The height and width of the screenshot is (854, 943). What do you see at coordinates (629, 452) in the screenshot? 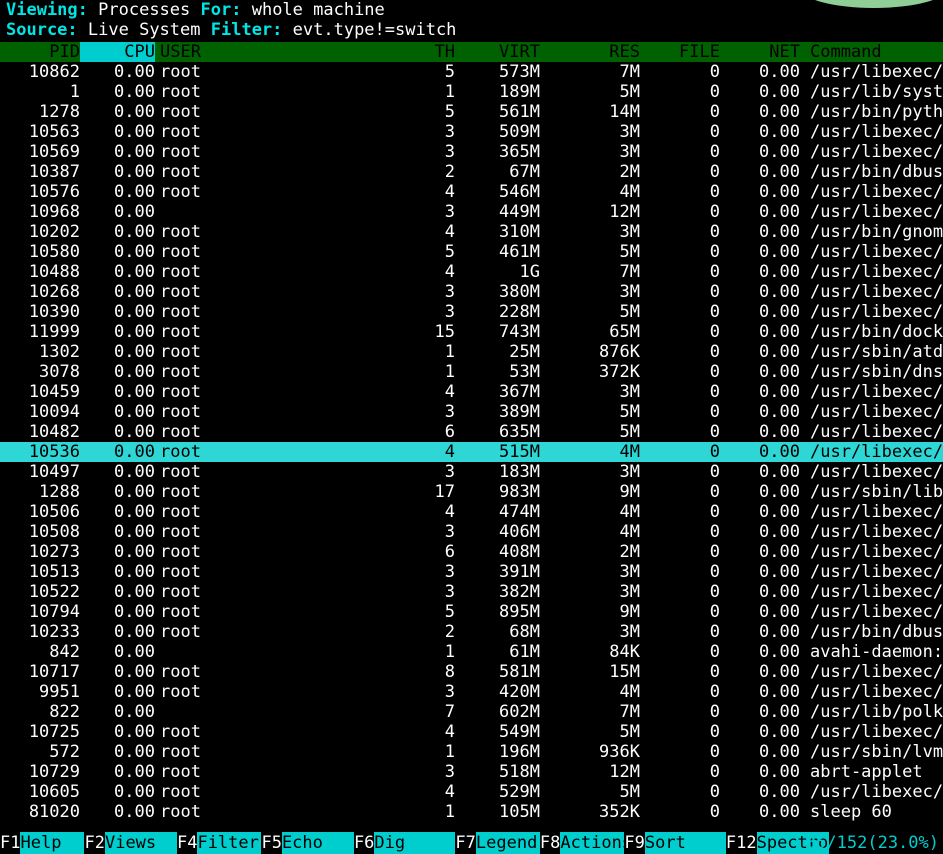
I see `cell-res: 4M` at bounding box center [629, 452].